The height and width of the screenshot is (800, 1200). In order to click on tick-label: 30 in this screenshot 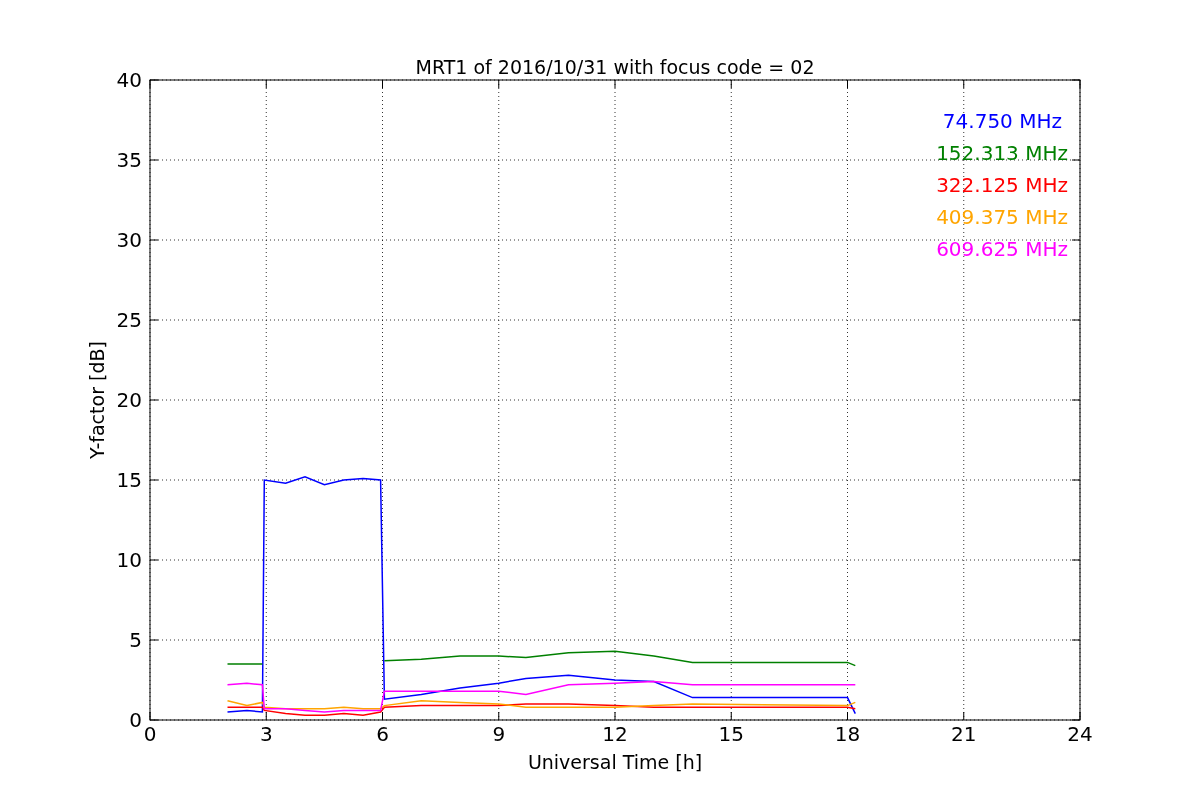, I will do `click(129, 240)`.